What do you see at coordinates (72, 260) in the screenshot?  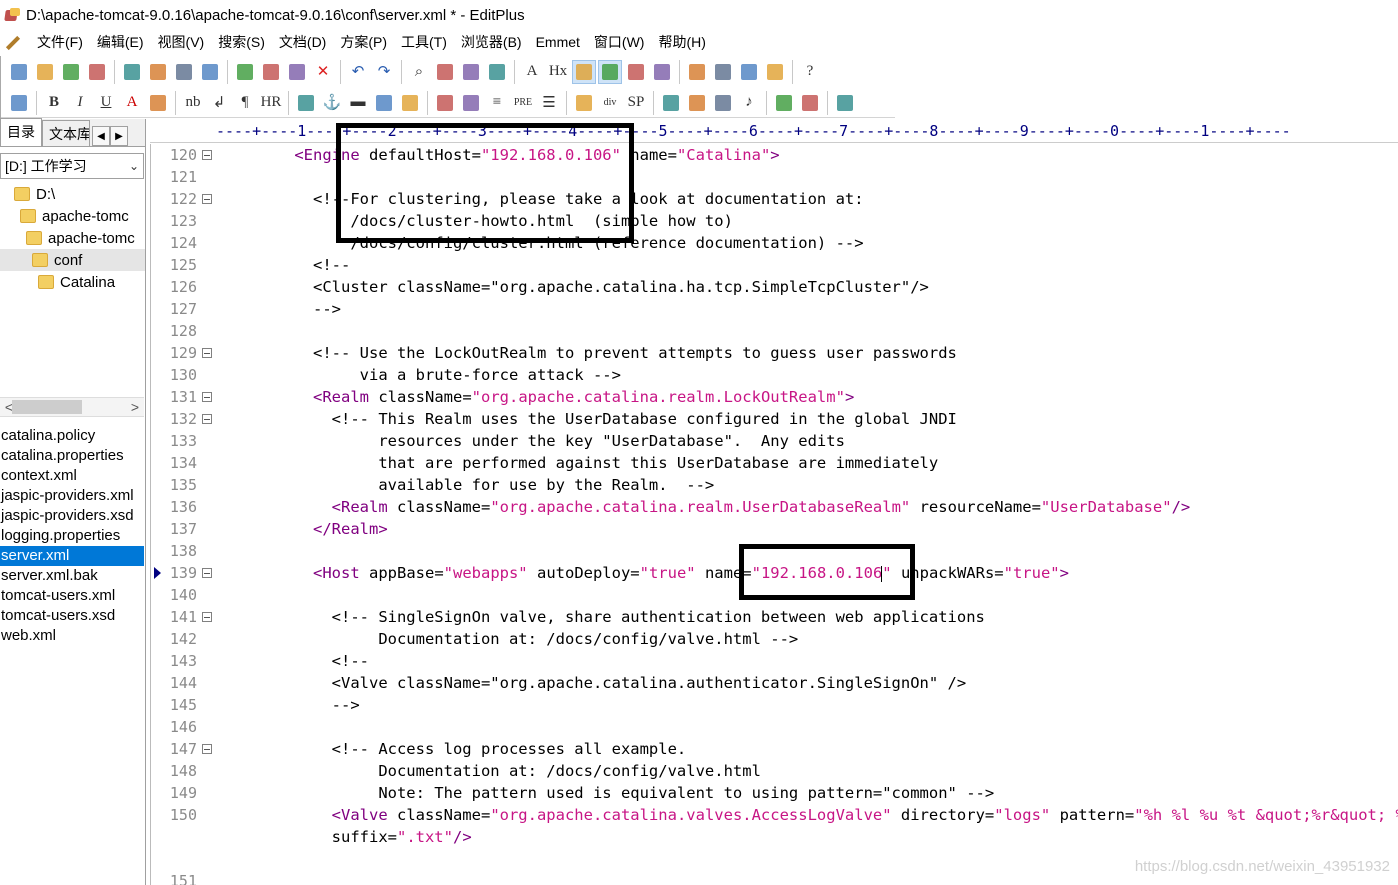 I see `tree-item: conf` at bounding box center [72, 260].